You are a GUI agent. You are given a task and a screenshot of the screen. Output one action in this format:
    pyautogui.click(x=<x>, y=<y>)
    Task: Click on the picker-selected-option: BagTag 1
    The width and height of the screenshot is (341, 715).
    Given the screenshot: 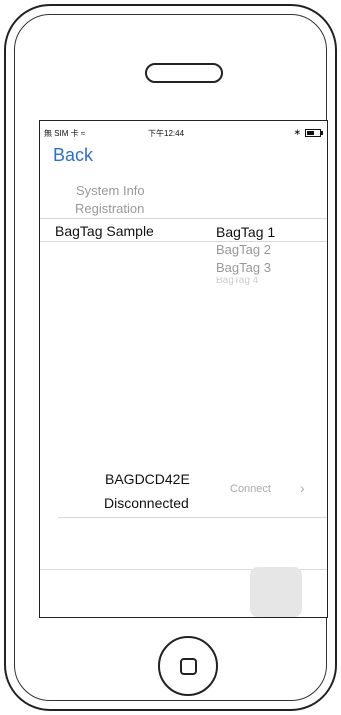 What is the action you would take?
    pyautogui.click(x=261, y=232)
    